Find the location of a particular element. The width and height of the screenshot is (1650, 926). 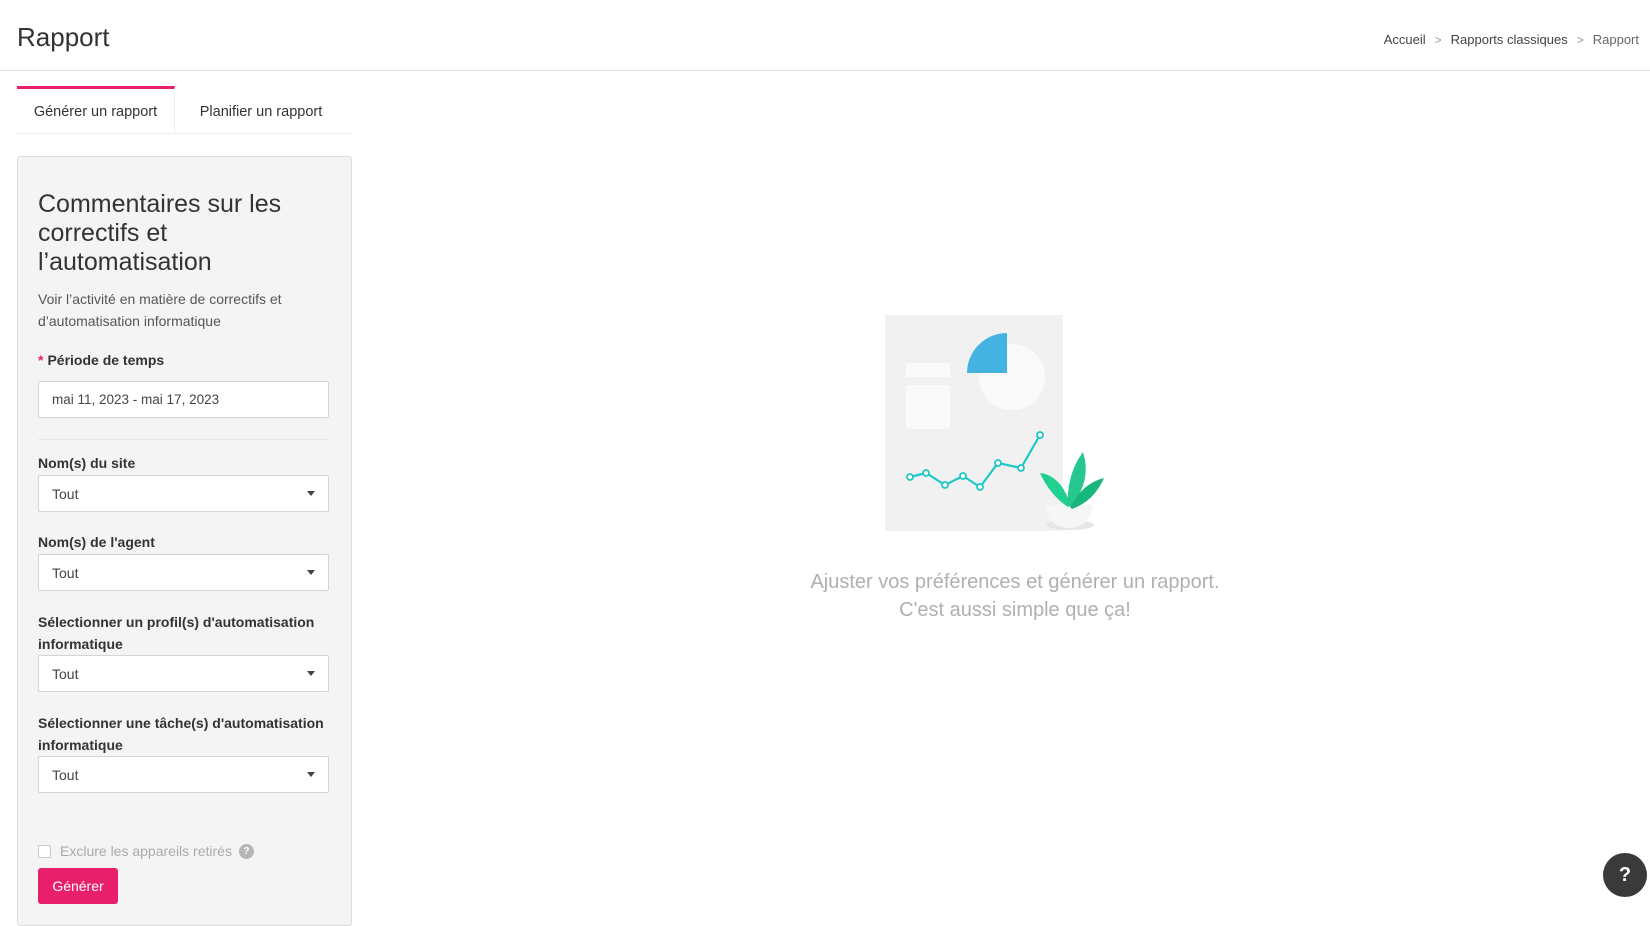

breadcrumb: Accueil > Rapports classiques > Rapport is located at coordinates (1511, 39).